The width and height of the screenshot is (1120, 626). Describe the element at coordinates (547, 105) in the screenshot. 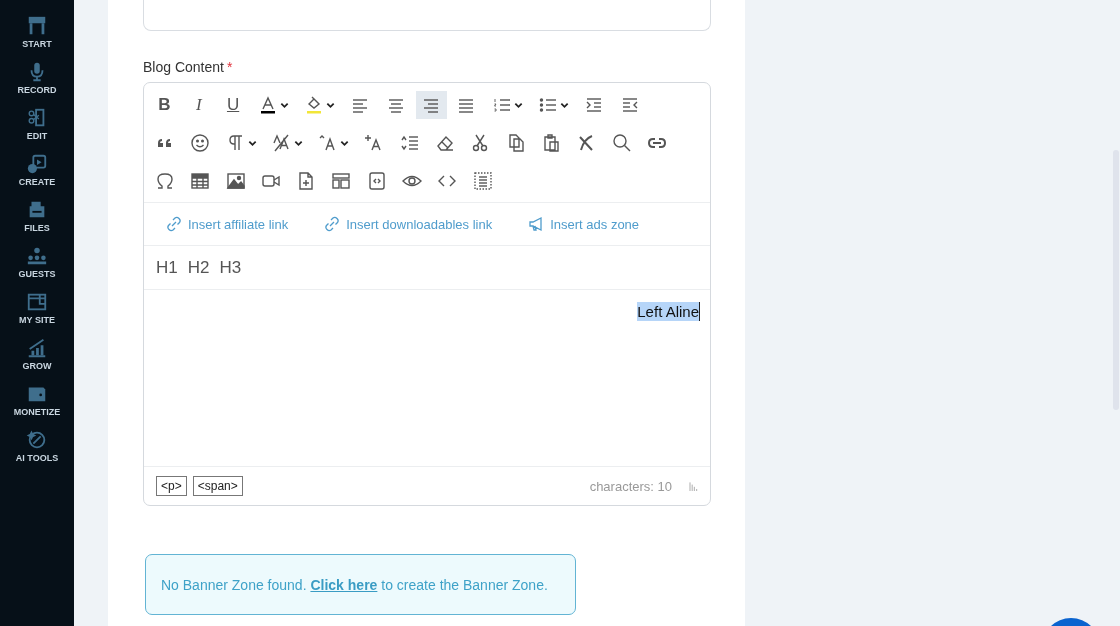

I see `bullet-list-icon` at that location.